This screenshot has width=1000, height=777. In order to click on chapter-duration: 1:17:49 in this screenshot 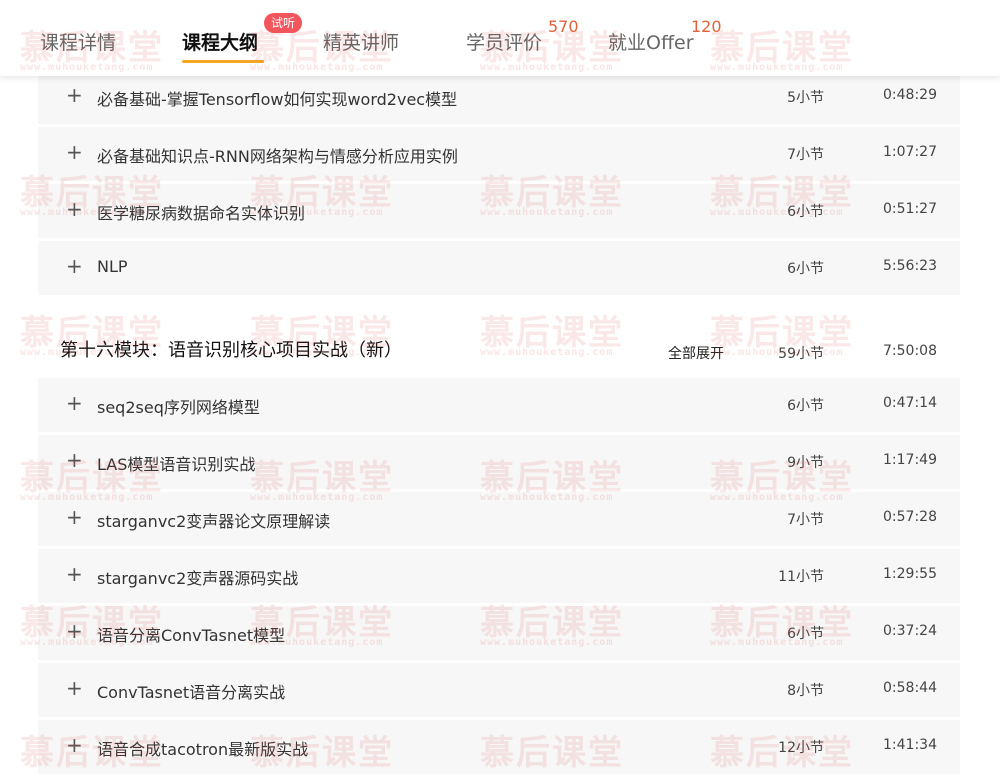, I will do `click(910, 460)`.